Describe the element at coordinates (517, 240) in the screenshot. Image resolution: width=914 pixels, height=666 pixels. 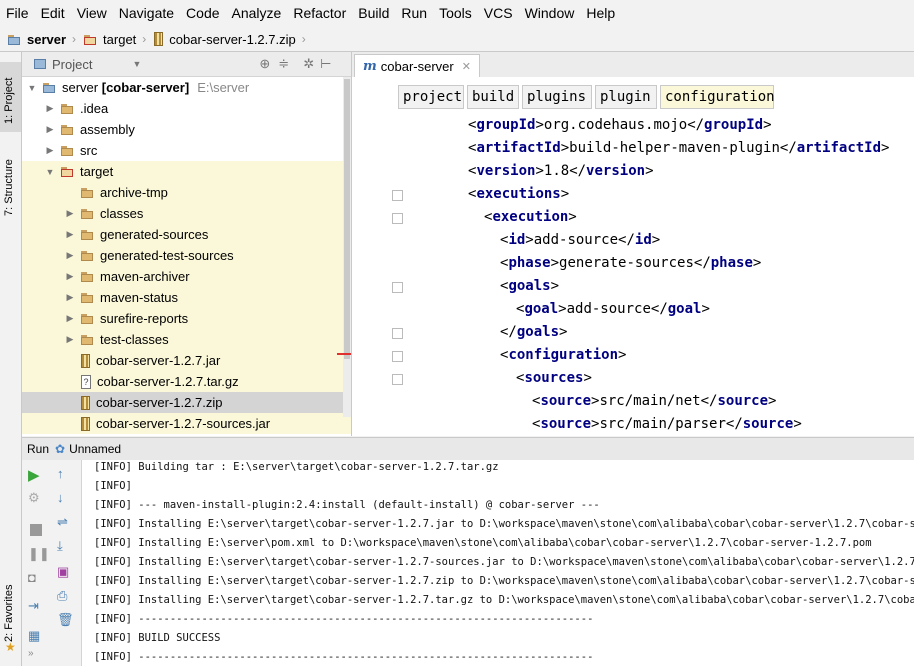
I see `xml-tag: id` at that location.